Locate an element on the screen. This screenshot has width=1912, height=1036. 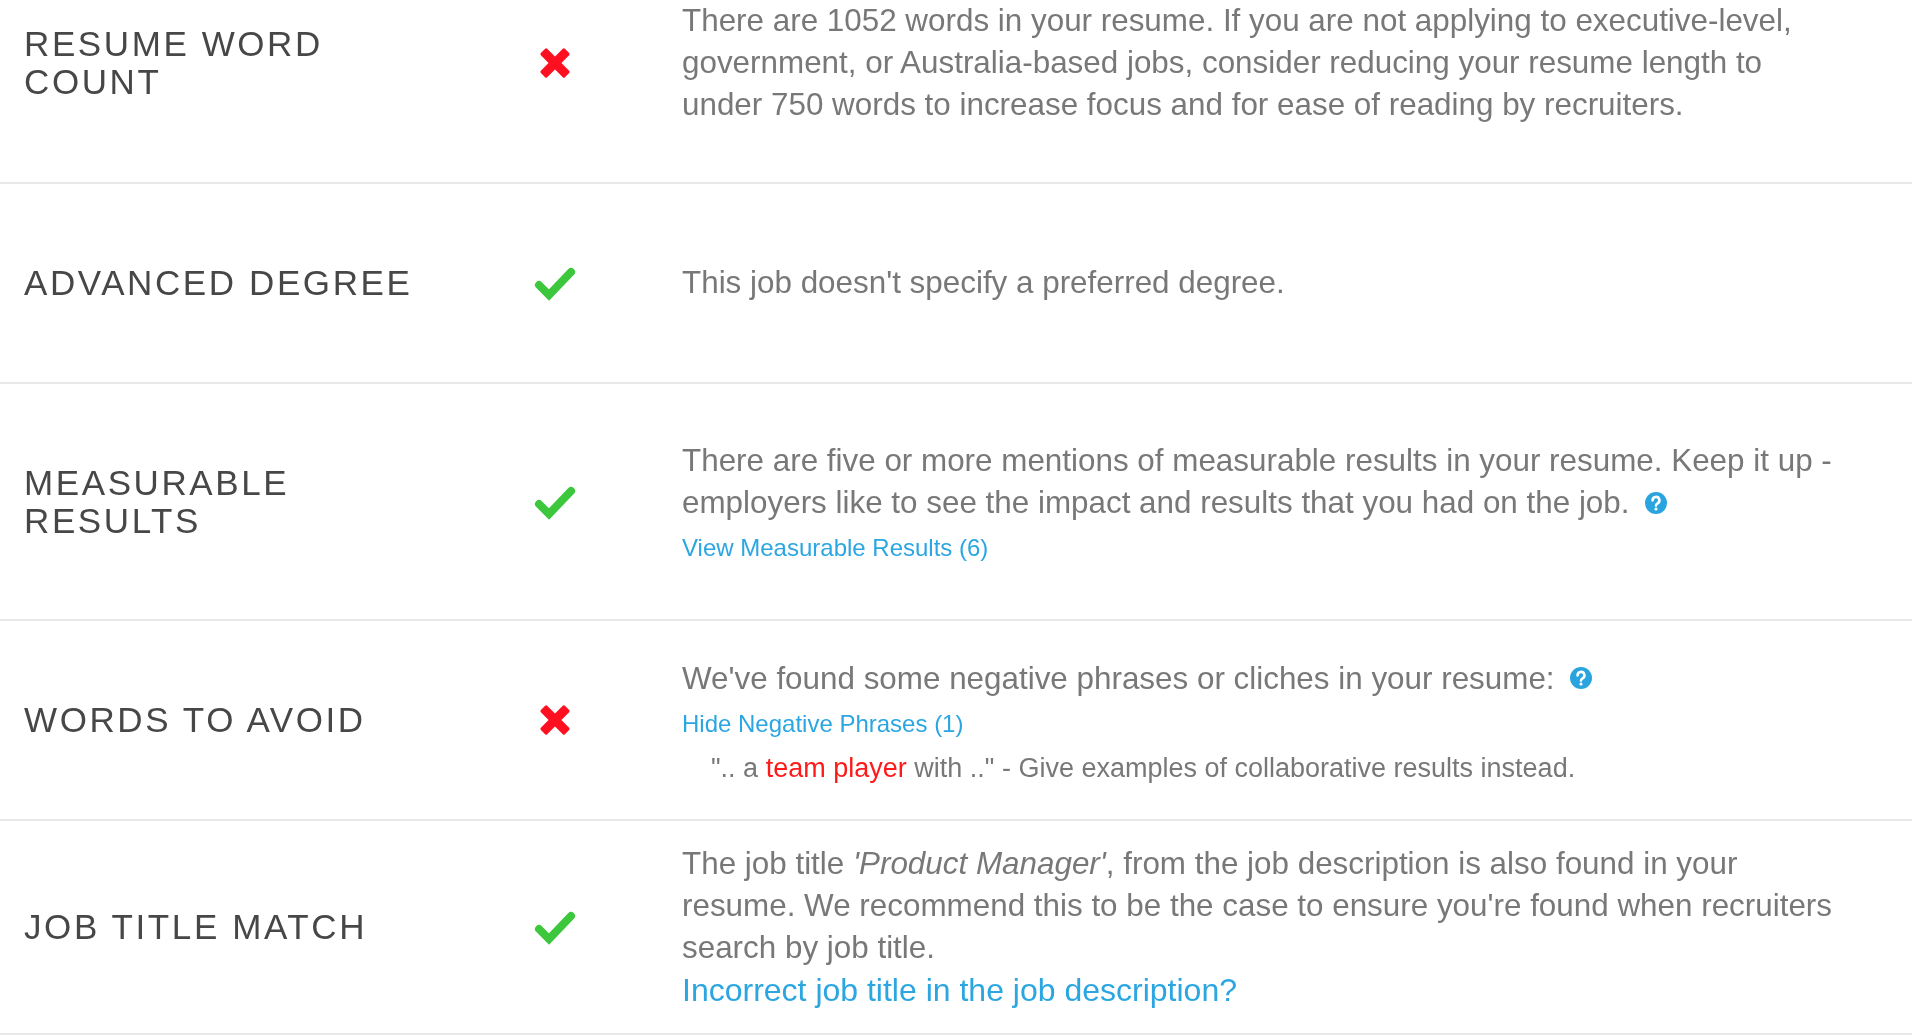
check-title: MEASURABLE RESULTS is located at coordinates (157, 501).